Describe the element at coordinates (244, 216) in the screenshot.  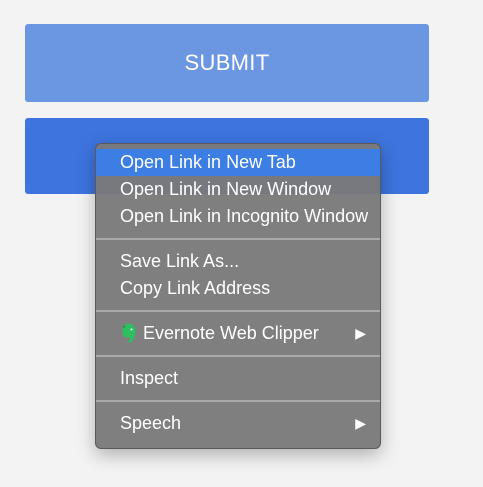
I see `menu-item-label: Open Link in Incognito Window` at that location.